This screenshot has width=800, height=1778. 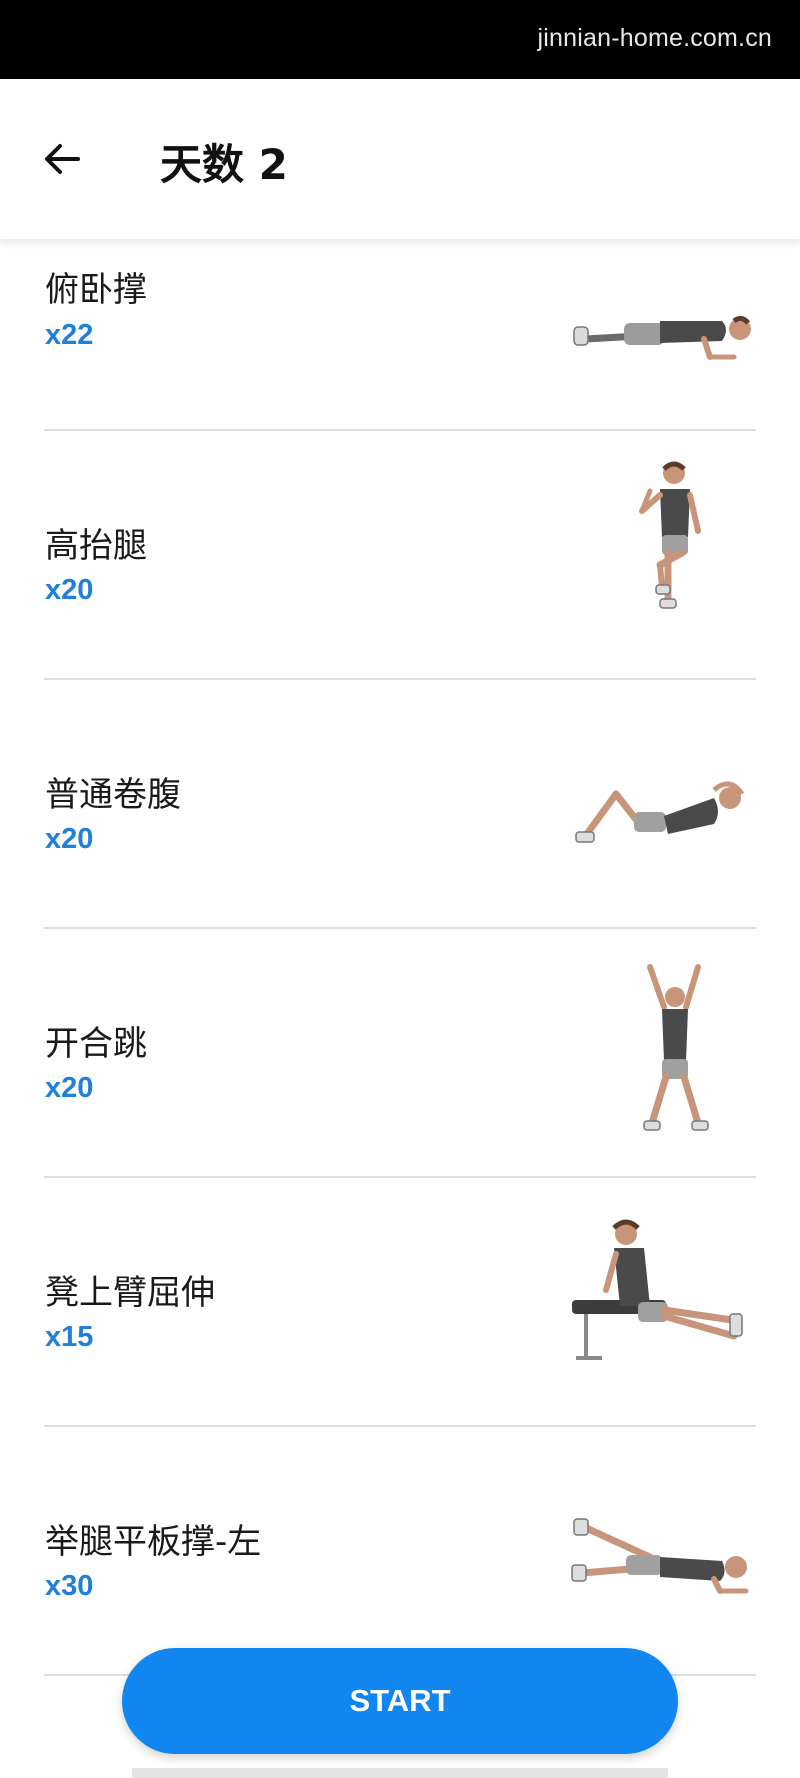 What do you see at coordinates (400, 1053) in the screenshot?
I see `exercise-row-jumping-jack: 开合跳 x20` at bounding box center [400, 1053].